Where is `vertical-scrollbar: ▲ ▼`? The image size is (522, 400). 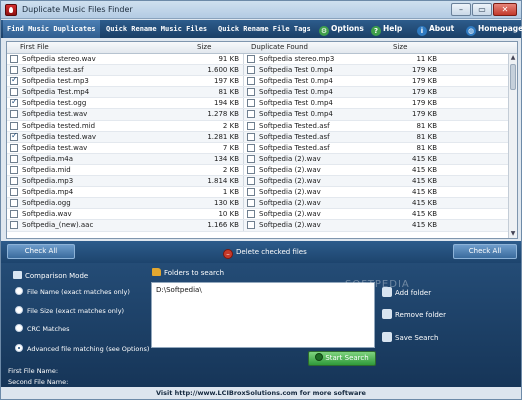 vertical-scrollbar: ▲ ▼ is located at coordinates (512, 146).